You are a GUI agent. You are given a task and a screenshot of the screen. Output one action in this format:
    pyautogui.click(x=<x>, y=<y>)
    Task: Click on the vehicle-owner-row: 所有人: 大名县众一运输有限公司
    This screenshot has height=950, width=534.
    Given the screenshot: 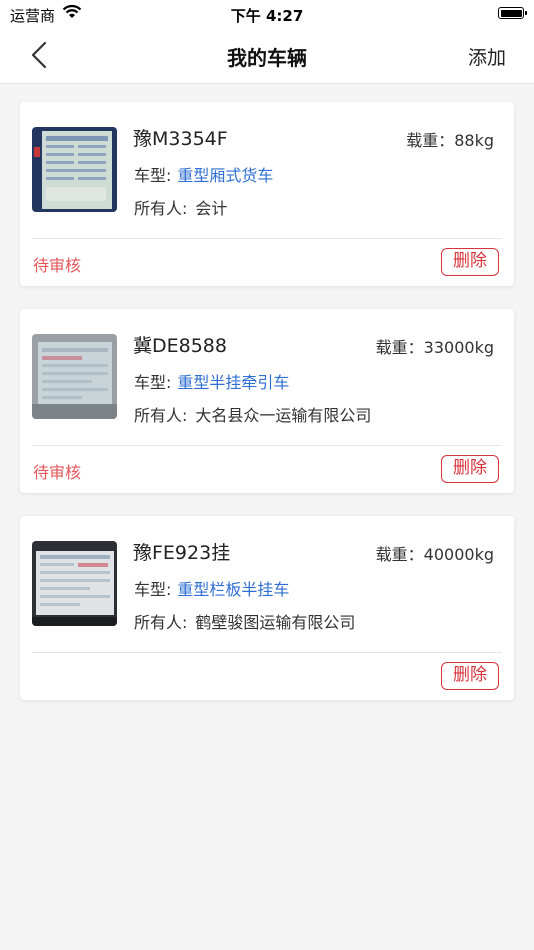 What is the action you would take?
    pyautogui.click(x=252, y=414)
    